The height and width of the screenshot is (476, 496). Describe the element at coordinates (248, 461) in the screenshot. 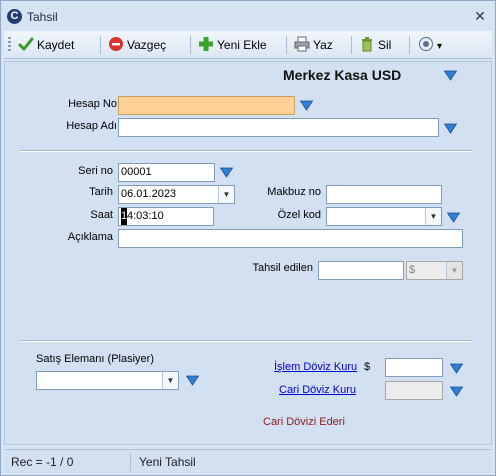

I see `status-bar: Rec = -1 / 0 Yeni Tahsil` at that location.